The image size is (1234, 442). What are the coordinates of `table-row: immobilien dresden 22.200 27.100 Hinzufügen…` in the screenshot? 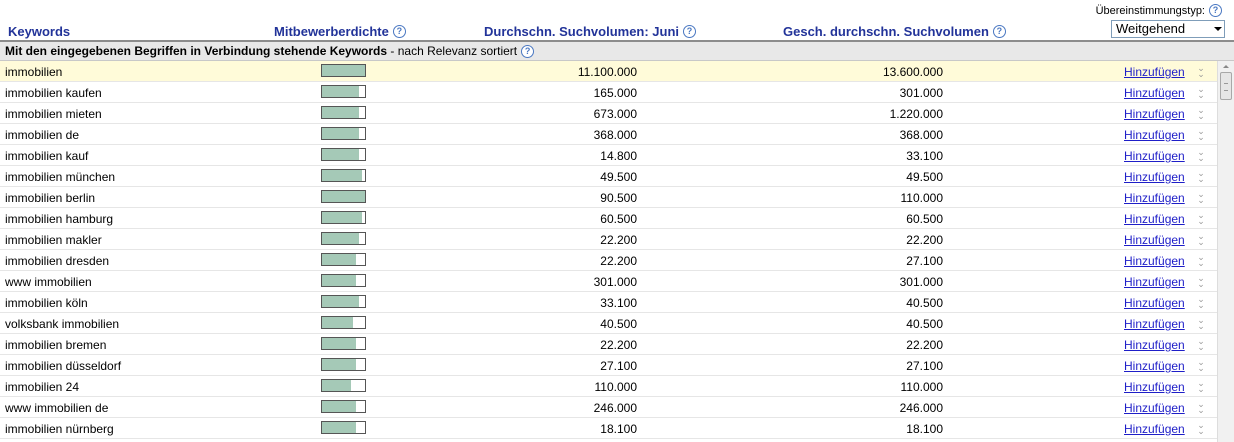 It's located at (608, 260).